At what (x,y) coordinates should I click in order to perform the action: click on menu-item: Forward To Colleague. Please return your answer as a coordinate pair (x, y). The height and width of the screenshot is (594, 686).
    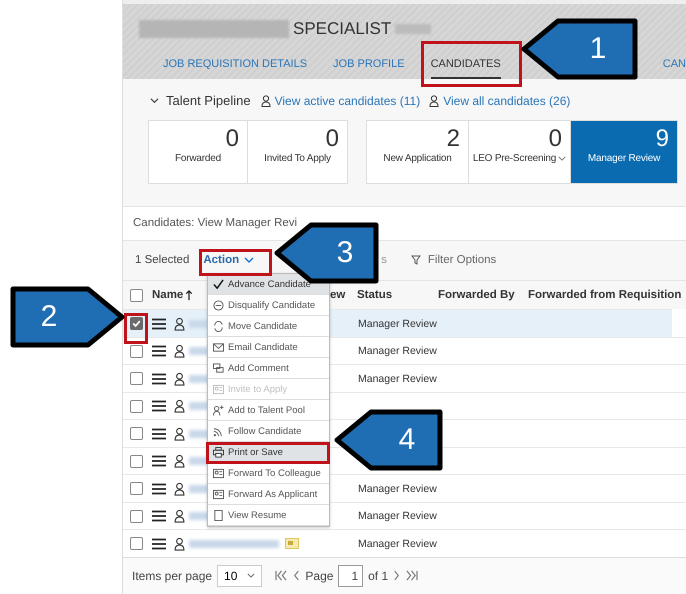
    Looking at the image, I should click on (268, 473).